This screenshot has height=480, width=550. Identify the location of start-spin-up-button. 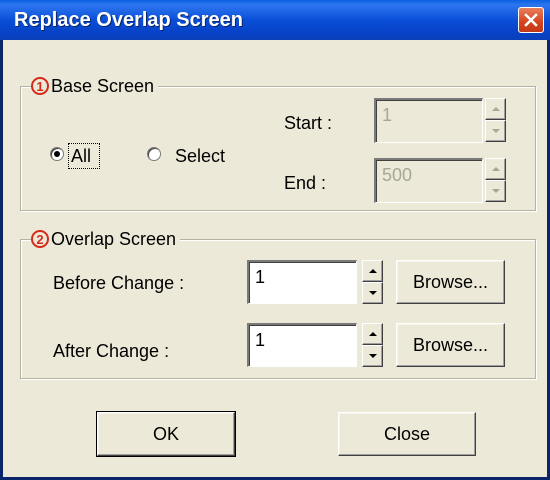
(495, 109).